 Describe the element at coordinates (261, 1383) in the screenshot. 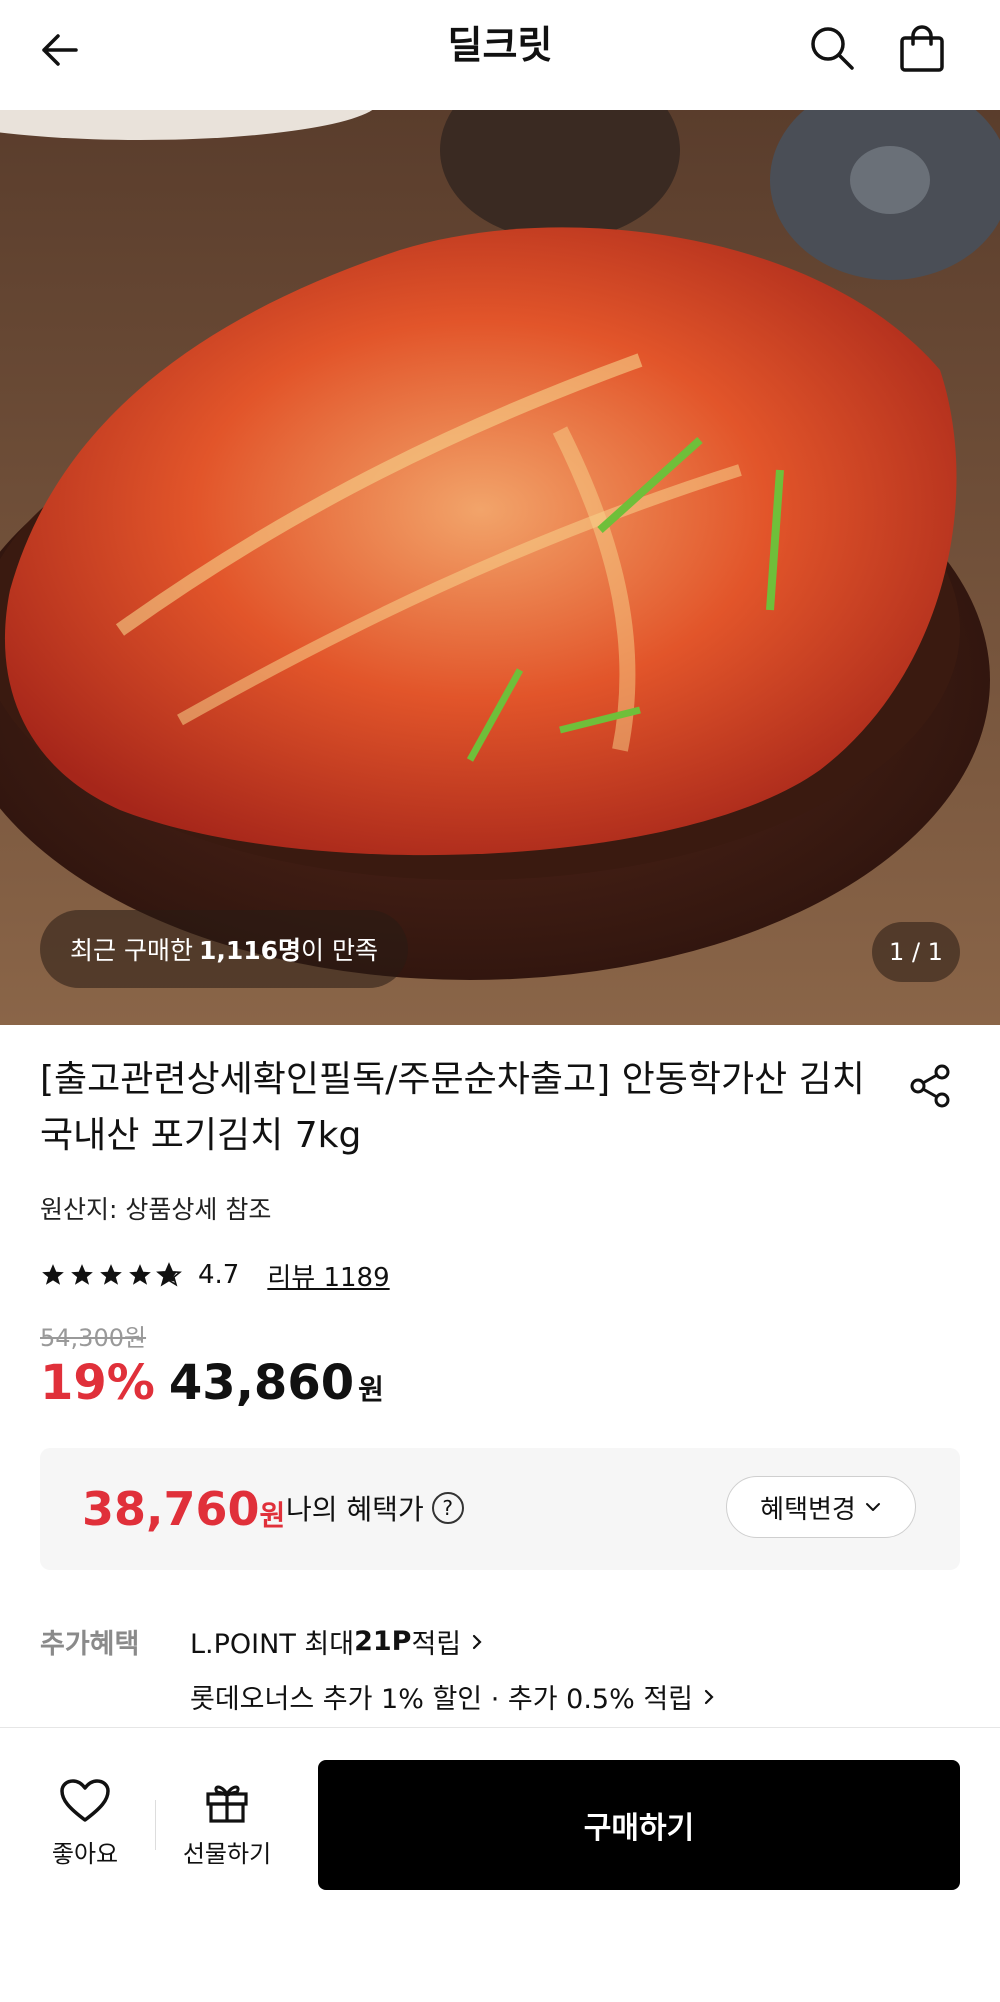

I see `sale-price: 43,860` at that location.